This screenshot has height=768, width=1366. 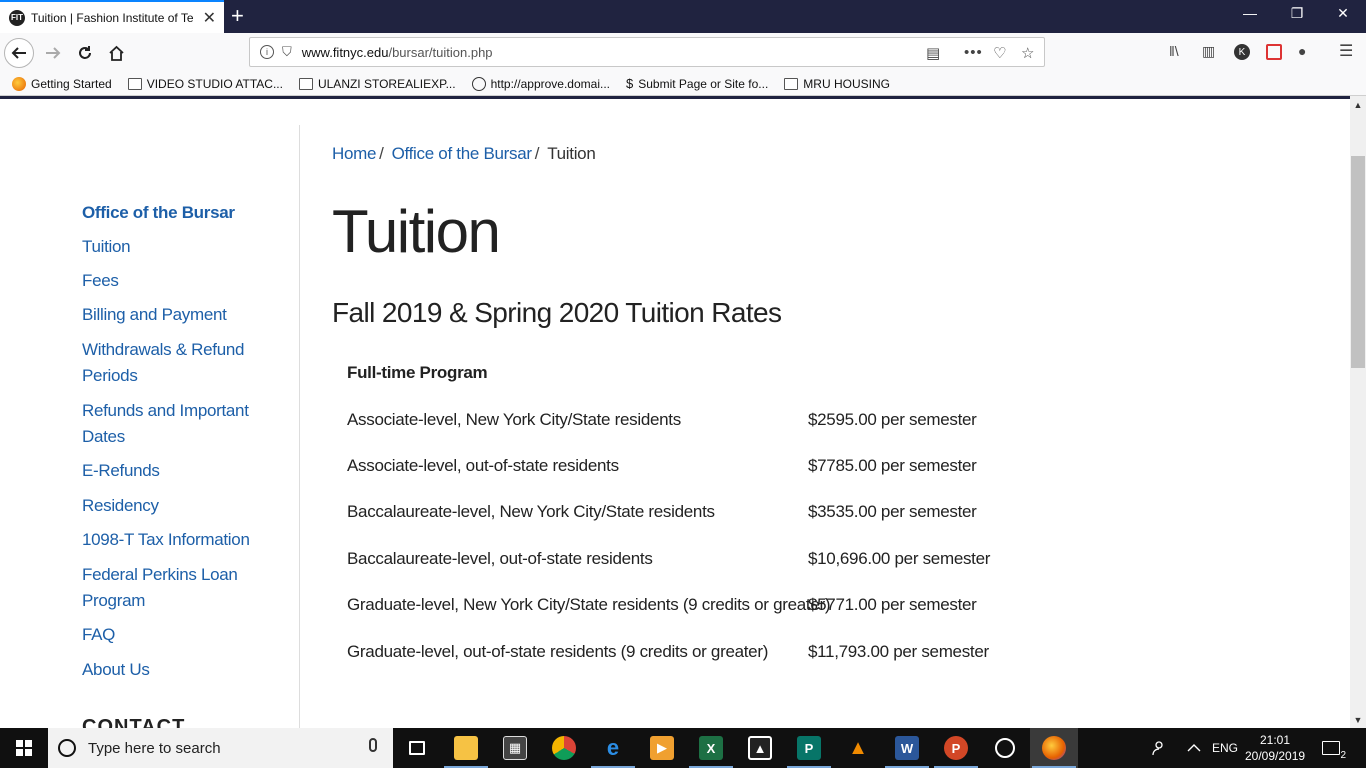 I want to click on start-button, so click(x=24, y=748).